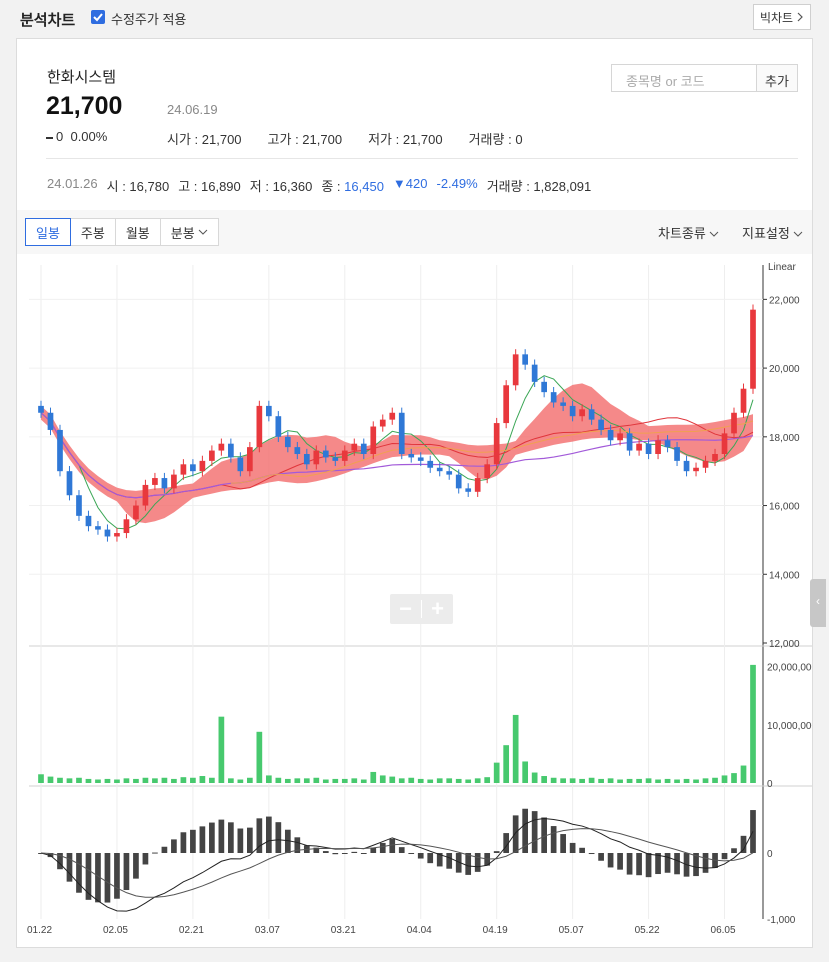 The width and height of the screenshot is (829, 962). Describe the element at coordinates (48, 232) in the screenshot. I see `tab-daily: 일봉` at that location.